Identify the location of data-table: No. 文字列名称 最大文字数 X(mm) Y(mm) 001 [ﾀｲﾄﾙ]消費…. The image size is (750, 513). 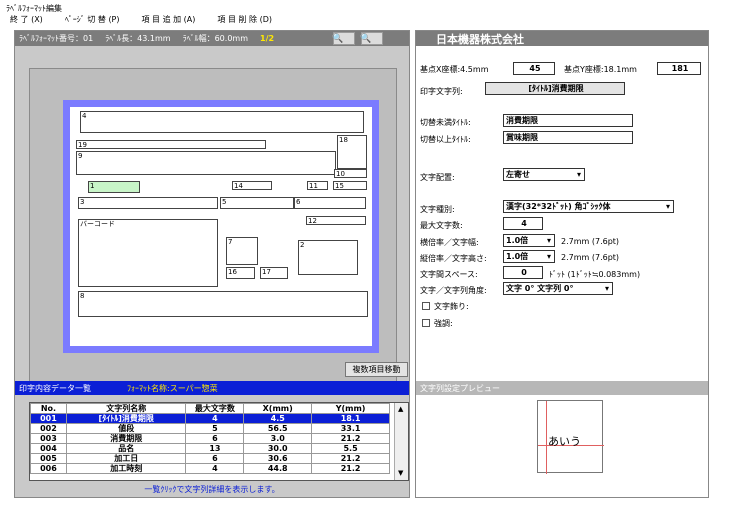
(219, 441).